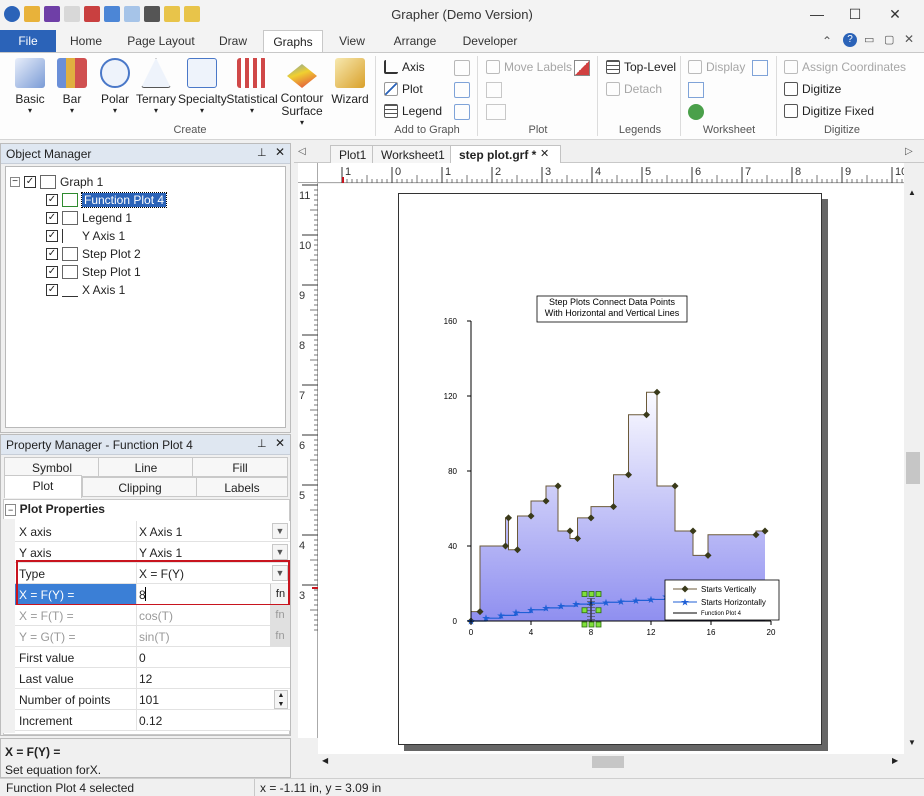 The height and width of the screenshot is (796, 924). I want to click on add-axis-extra-icon, so click(462, 68).